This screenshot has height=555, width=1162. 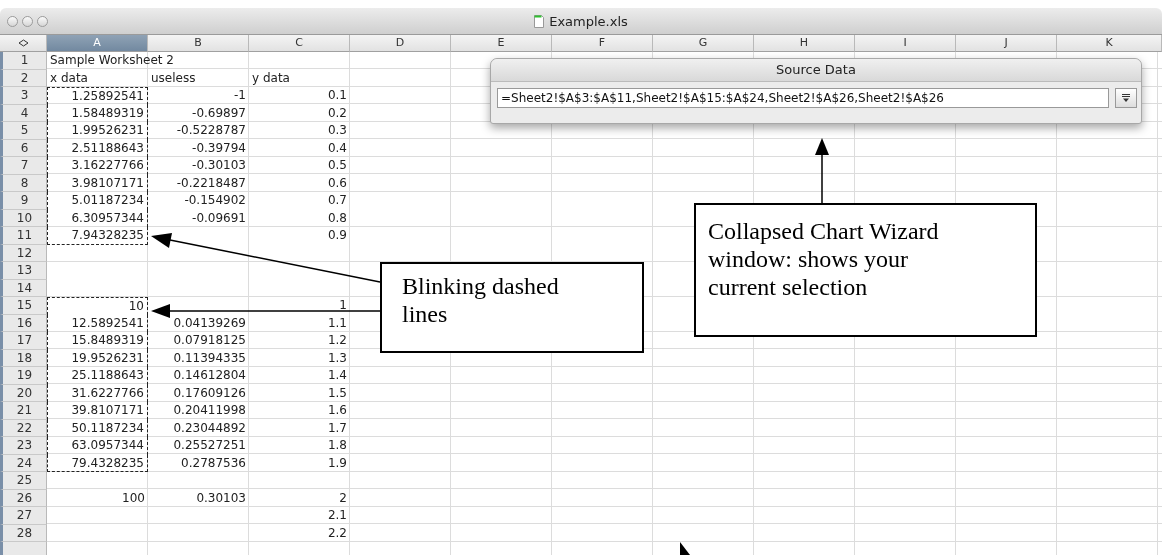 I want to click on table-cell-text: -0.30103, so click(x=219, y=165).